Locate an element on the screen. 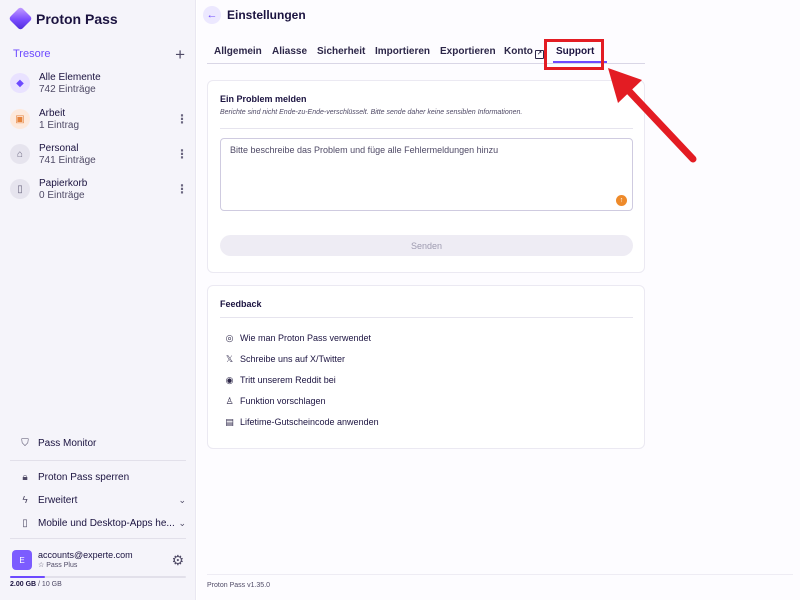  feedback-item-voucher: ▤ Lifetime-Gutscheincode anwenden is located at coordinates (301, 422).